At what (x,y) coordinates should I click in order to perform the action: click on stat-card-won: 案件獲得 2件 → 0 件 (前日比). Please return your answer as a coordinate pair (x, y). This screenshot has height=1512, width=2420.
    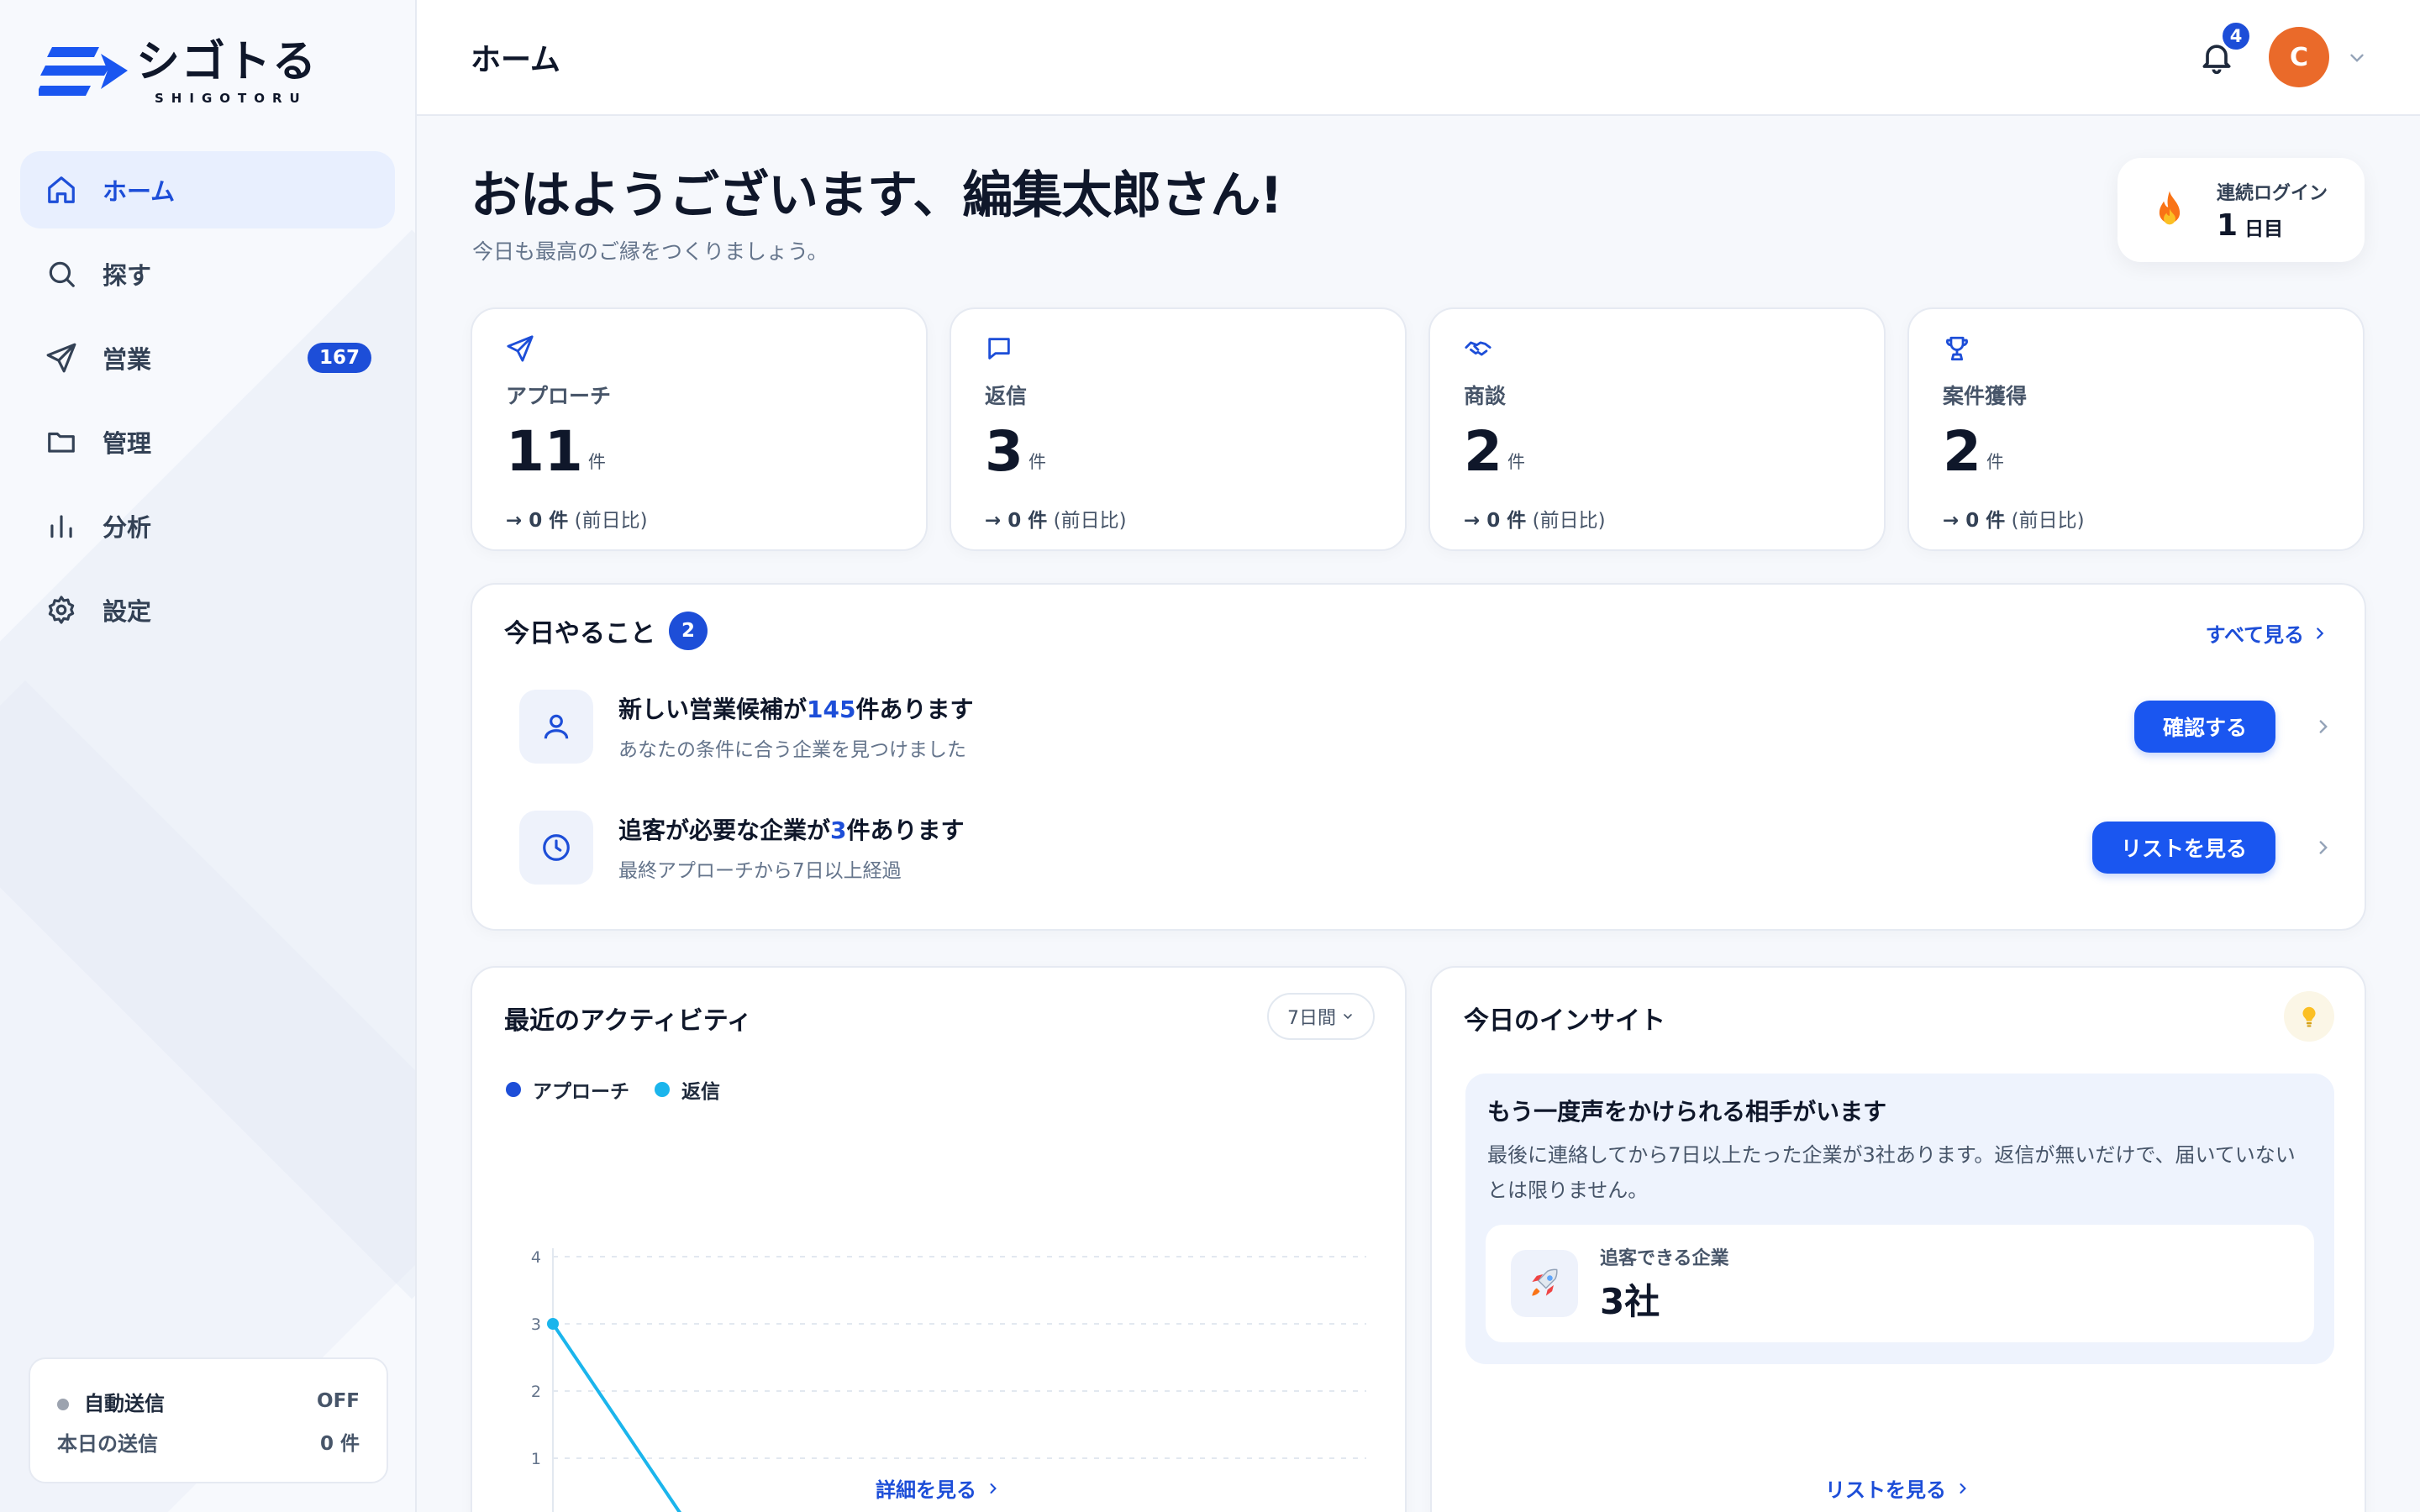
    Looking at the image, I should click on (2136, 429).